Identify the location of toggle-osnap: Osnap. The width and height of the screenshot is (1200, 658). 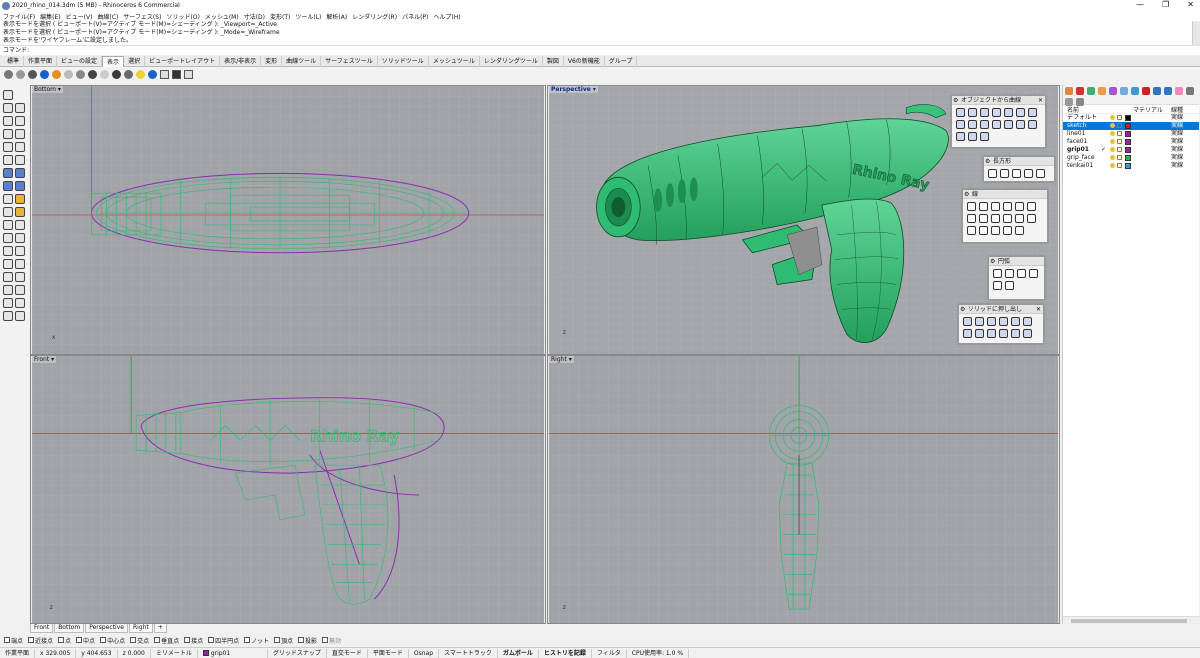
(424, 653).